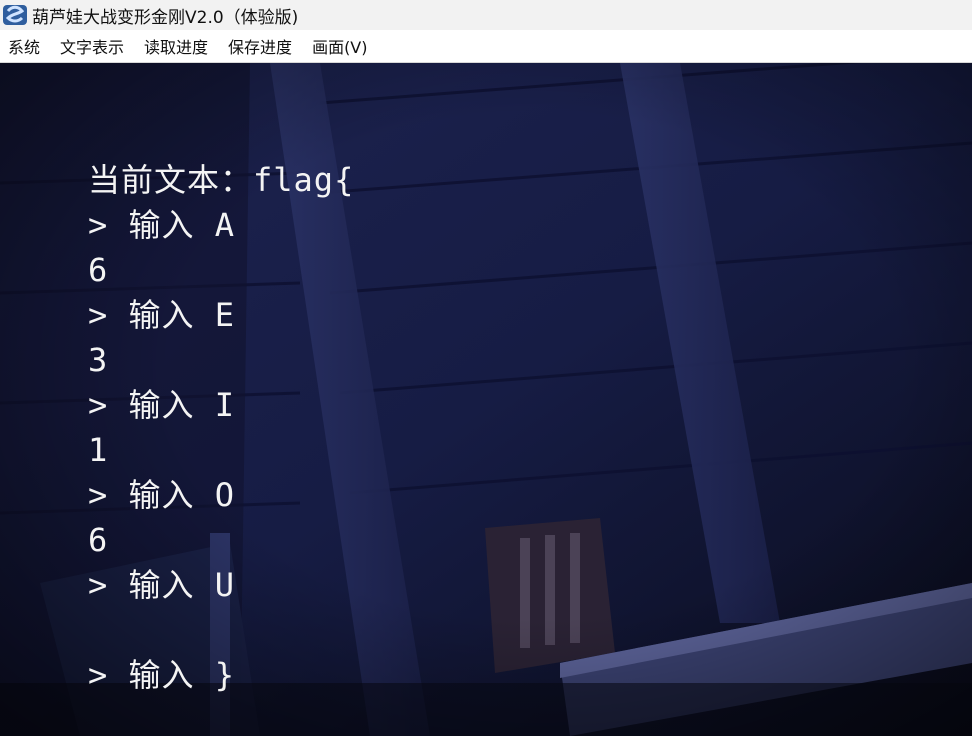  What do you see at coordinates (162, 585) in the screenshot?
I see `console-line: > 输入 U` at bounding box center [162, 585].